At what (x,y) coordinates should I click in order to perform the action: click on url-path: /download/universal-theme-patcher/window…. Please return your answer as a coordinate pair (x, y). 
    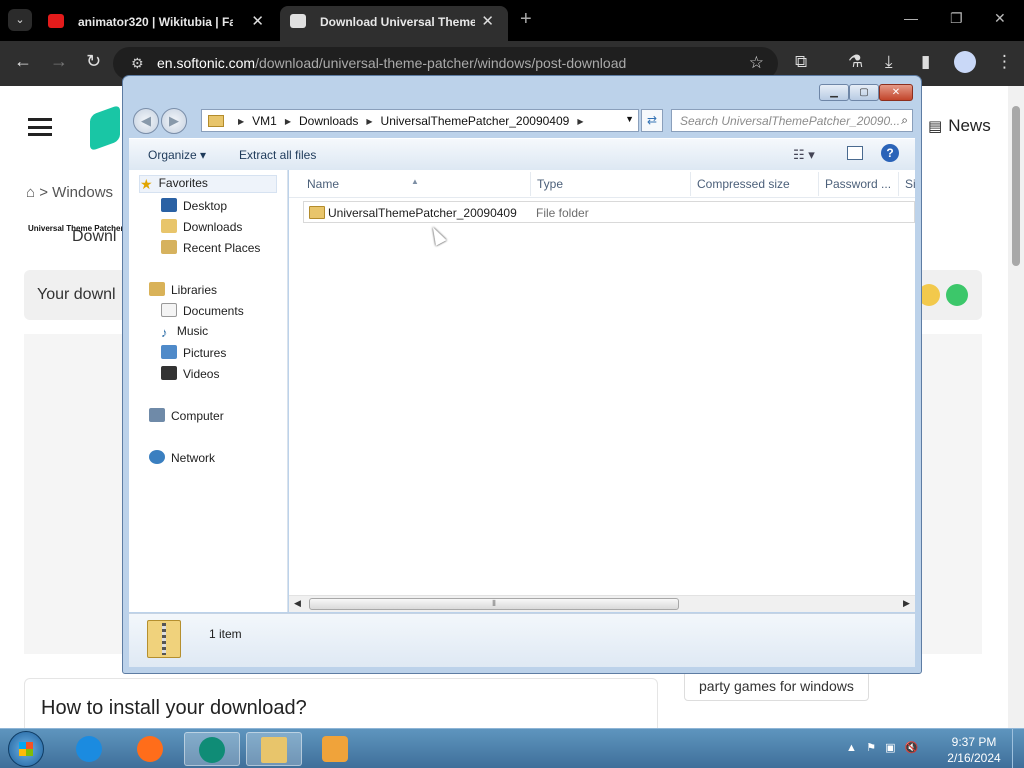
    Looking at the image, I should click on (441, 63).